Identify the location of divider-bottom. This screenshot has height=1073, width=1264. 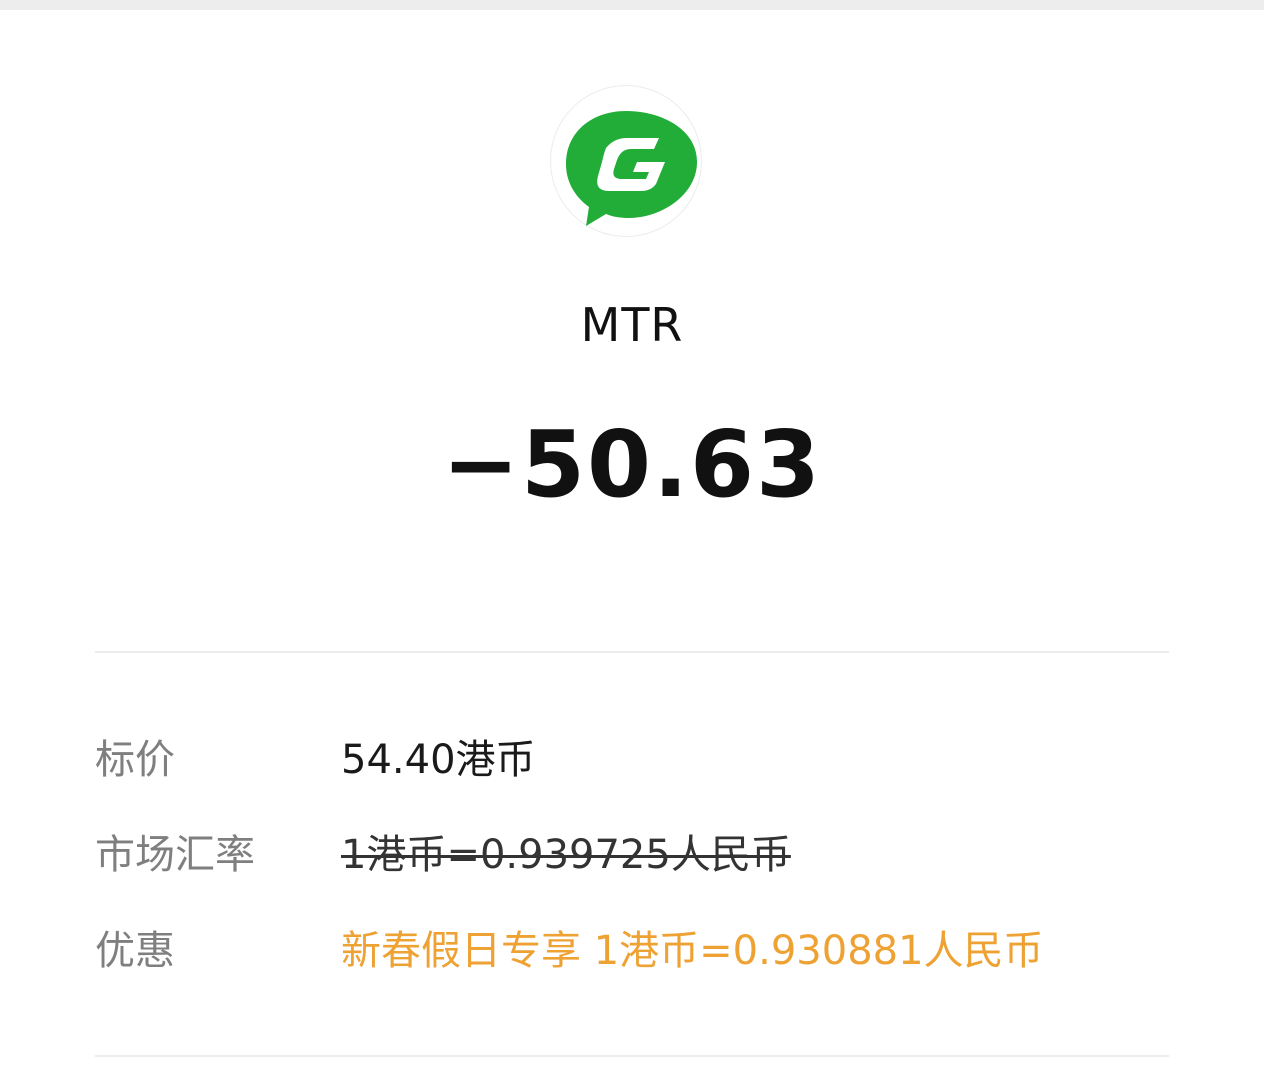
(632, 1056).